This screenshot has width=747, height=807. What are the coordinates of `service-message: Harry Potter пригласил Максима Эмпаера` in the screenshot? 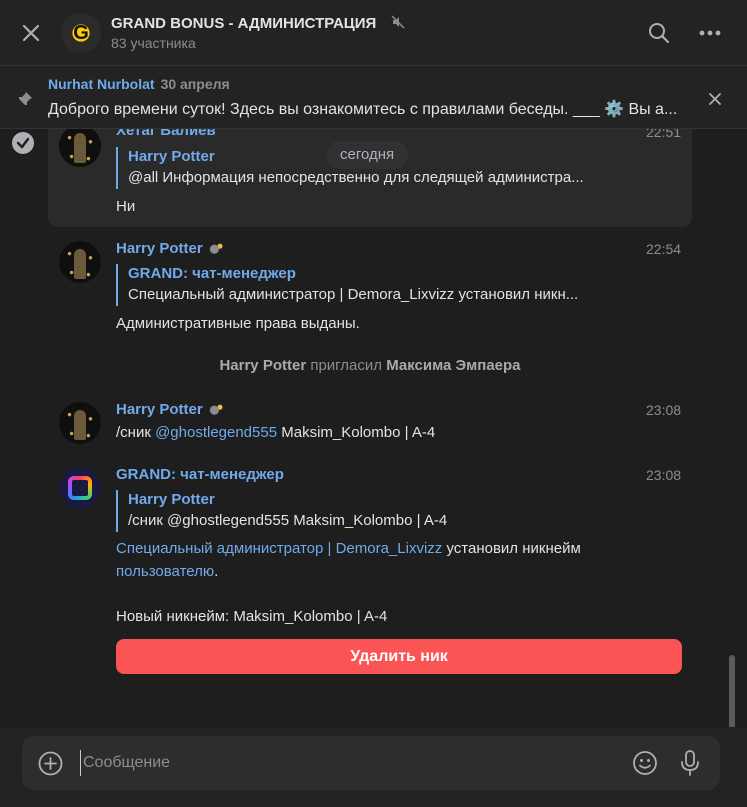 It's located at (370, 365).